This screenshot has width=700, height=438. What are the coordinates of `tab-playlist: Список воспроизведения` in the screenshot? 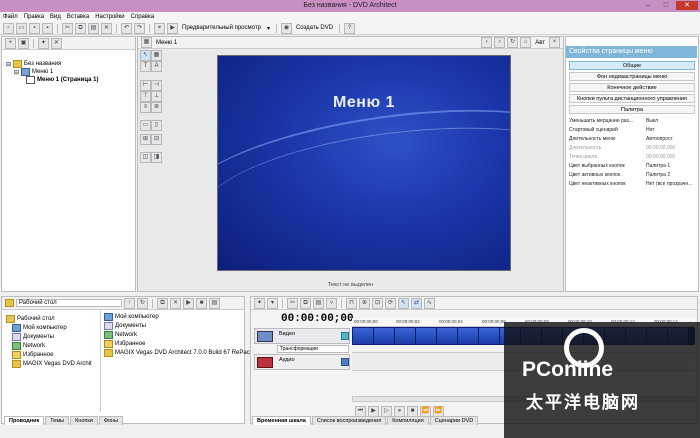 It's located at (349, 420).